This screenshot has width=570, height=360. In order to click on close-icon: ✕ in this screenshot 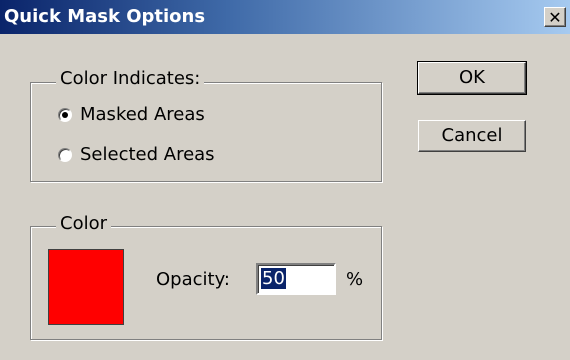, I will do `click(555, 17)`.